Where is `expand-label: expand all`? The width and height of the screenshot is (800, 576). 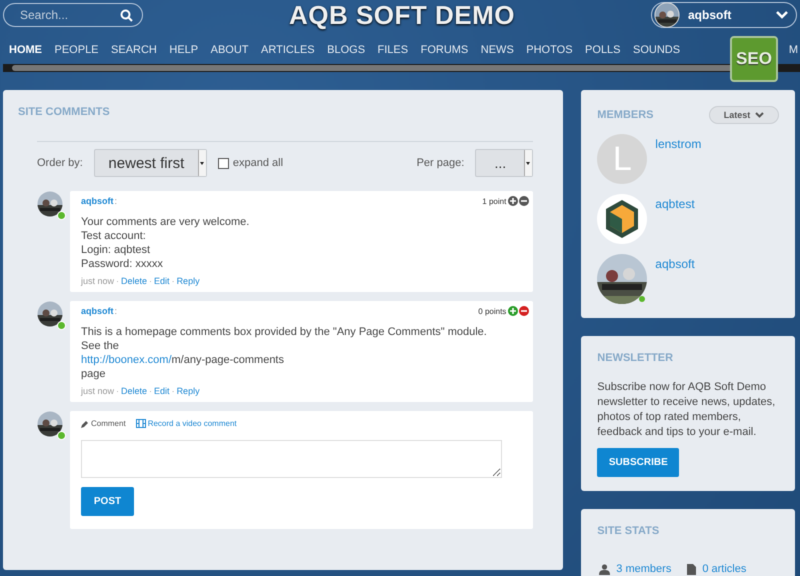 expand-label: expand all is located at coordinates (258, 163).